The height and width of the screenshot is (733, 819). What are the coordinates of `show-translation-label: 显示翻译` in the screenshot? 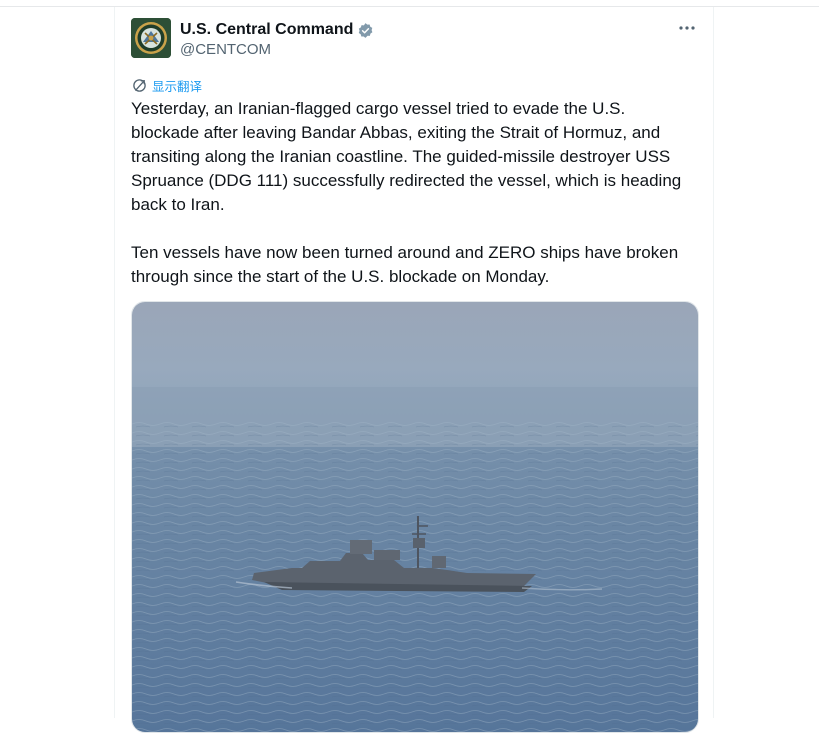 It's located at (177, 86).